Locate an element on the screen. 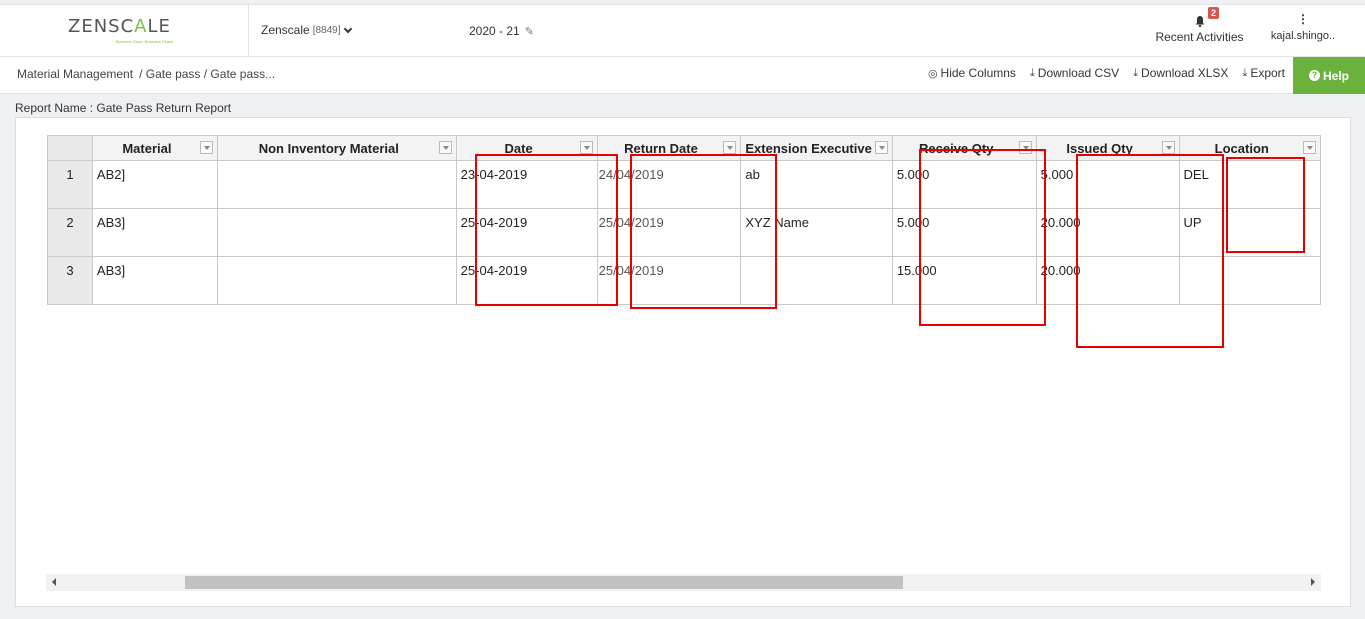 The width and height of the screenshot is (1365, 619). hide-columns-button: ◎ Hide Columns is located at coordinates (972, 73).